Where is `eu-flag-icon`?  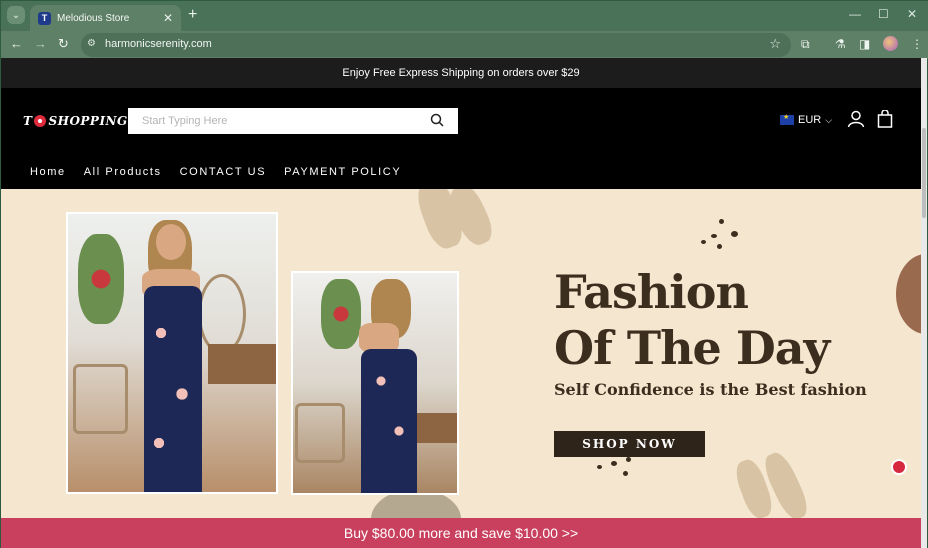 eu-flag-icon is located at coordinates (787, 119).